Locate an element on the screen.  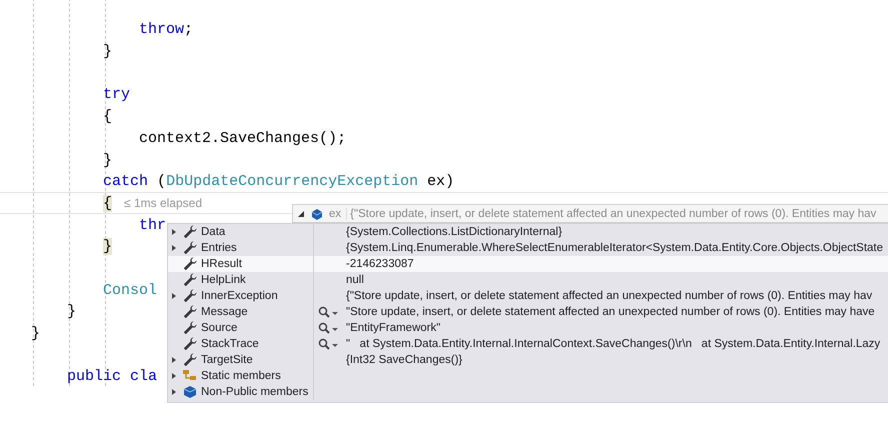
variable-value: {"Store update, insert, or delete statement affected an unexpected number of rows (0). Entities may hav is located at coordinates (611, 214).